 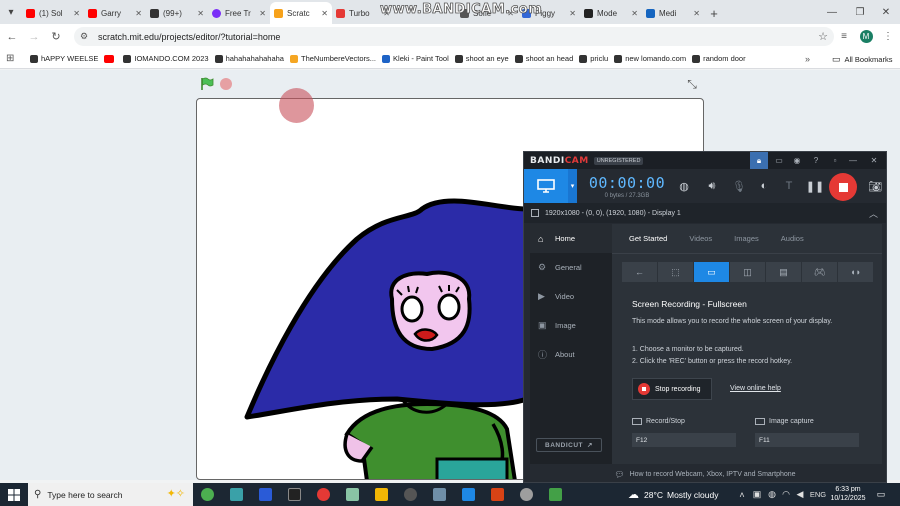 I want to click on browser-tab: Free Tr ✕, so click(x=239, y=13).